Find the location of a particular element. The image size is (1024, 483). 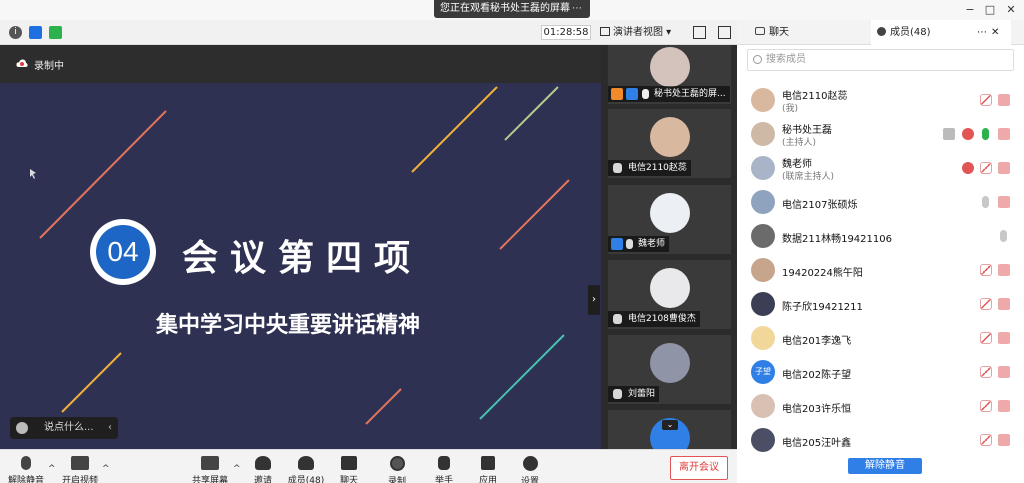

hand-icon is located at coordinates (444, 463).